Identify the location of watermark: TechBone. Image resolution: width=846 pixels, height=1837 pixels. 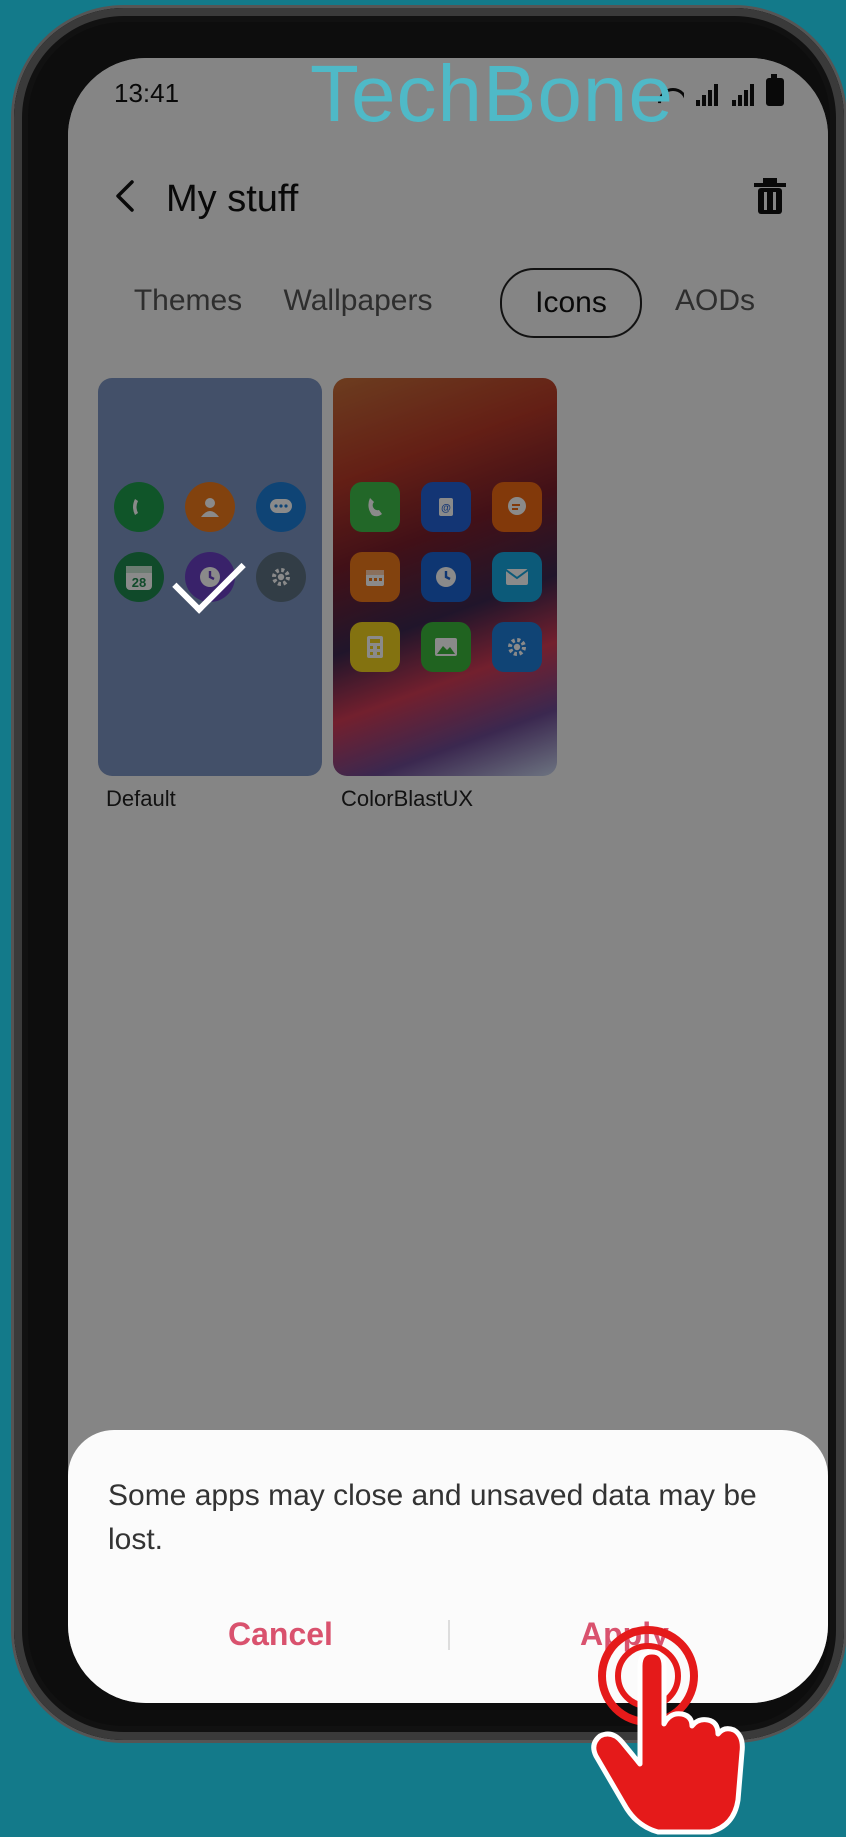
(492, 93).